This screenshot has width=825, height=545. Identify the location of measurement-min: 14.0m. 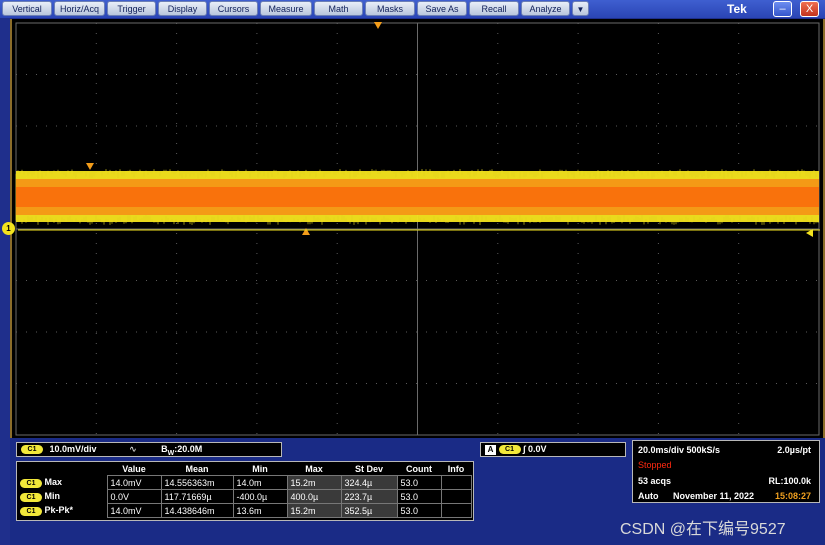
(260, 482).